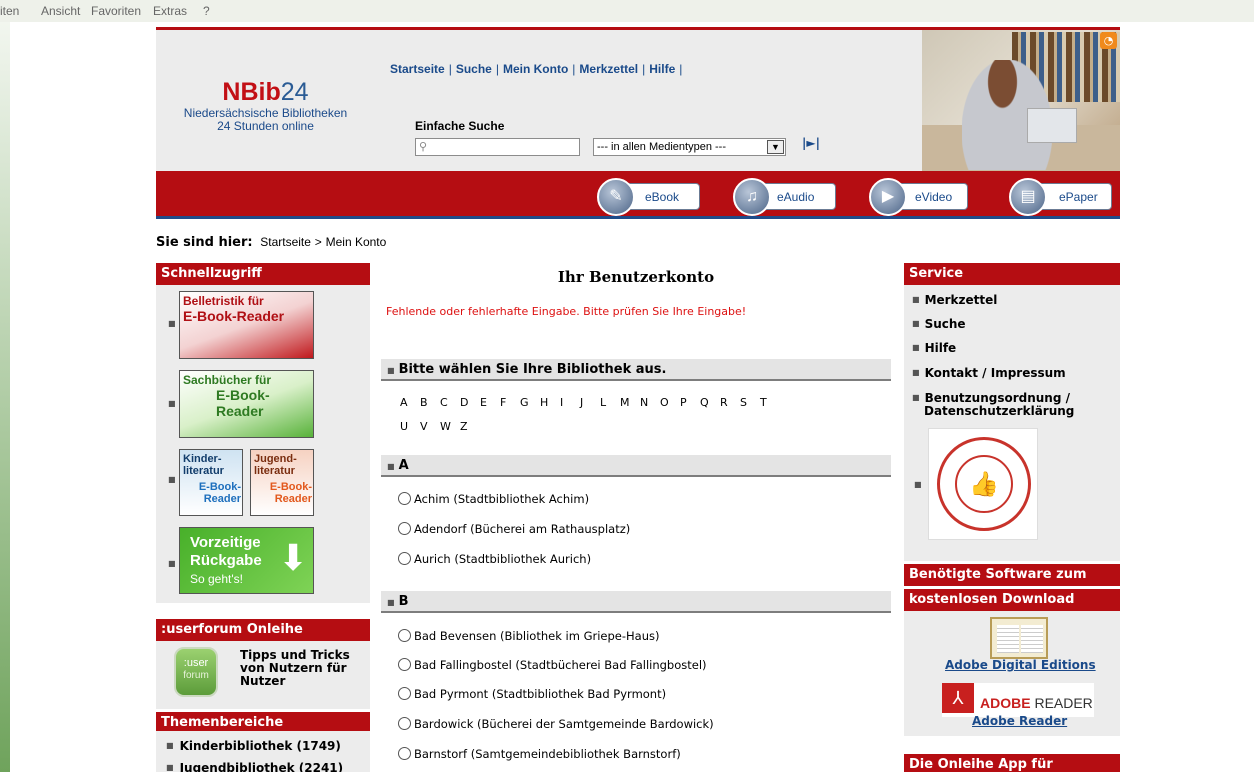  I want to click on service-link-label: Hilfe, so click(940, 348).